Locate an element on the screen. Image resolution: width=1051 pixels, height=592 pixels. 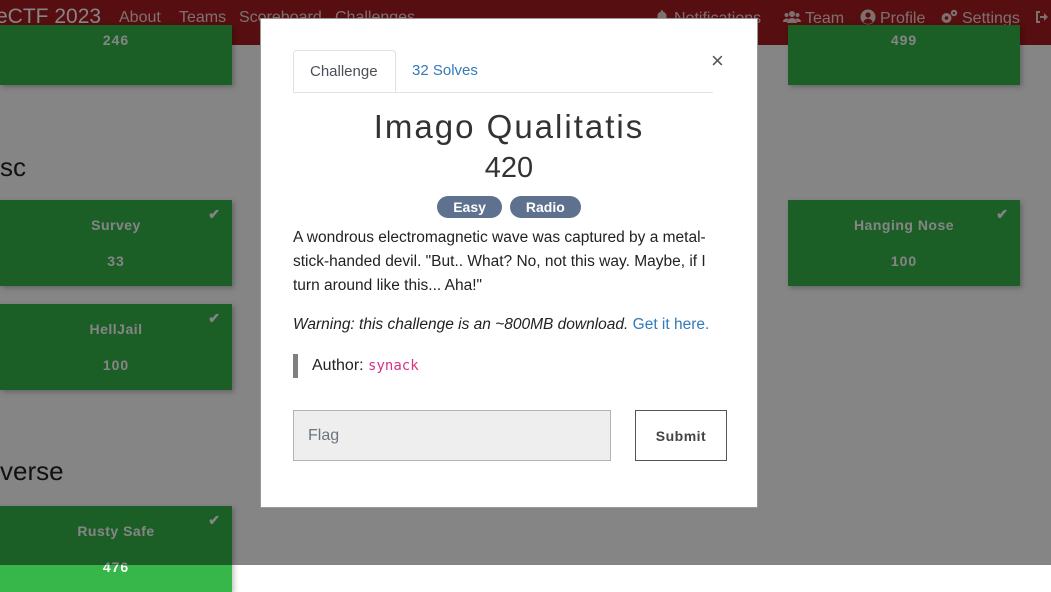
author-blockquote: Author: synack is located at coordinates (356, 366).